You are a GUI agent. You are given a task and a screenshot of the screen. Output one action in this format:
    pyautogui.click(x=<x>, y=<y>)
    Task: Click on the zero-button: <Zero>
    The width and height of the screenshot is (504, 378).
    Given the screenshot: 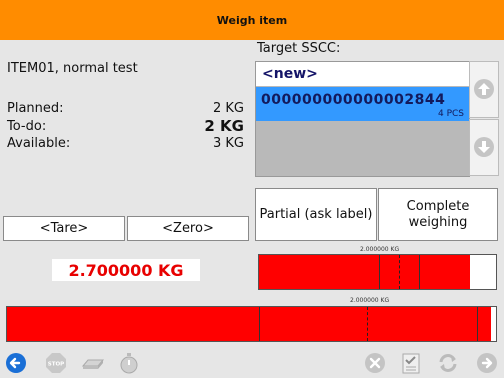 What is the action you would take?
    pyautogui.click(x=188, y=228)
    